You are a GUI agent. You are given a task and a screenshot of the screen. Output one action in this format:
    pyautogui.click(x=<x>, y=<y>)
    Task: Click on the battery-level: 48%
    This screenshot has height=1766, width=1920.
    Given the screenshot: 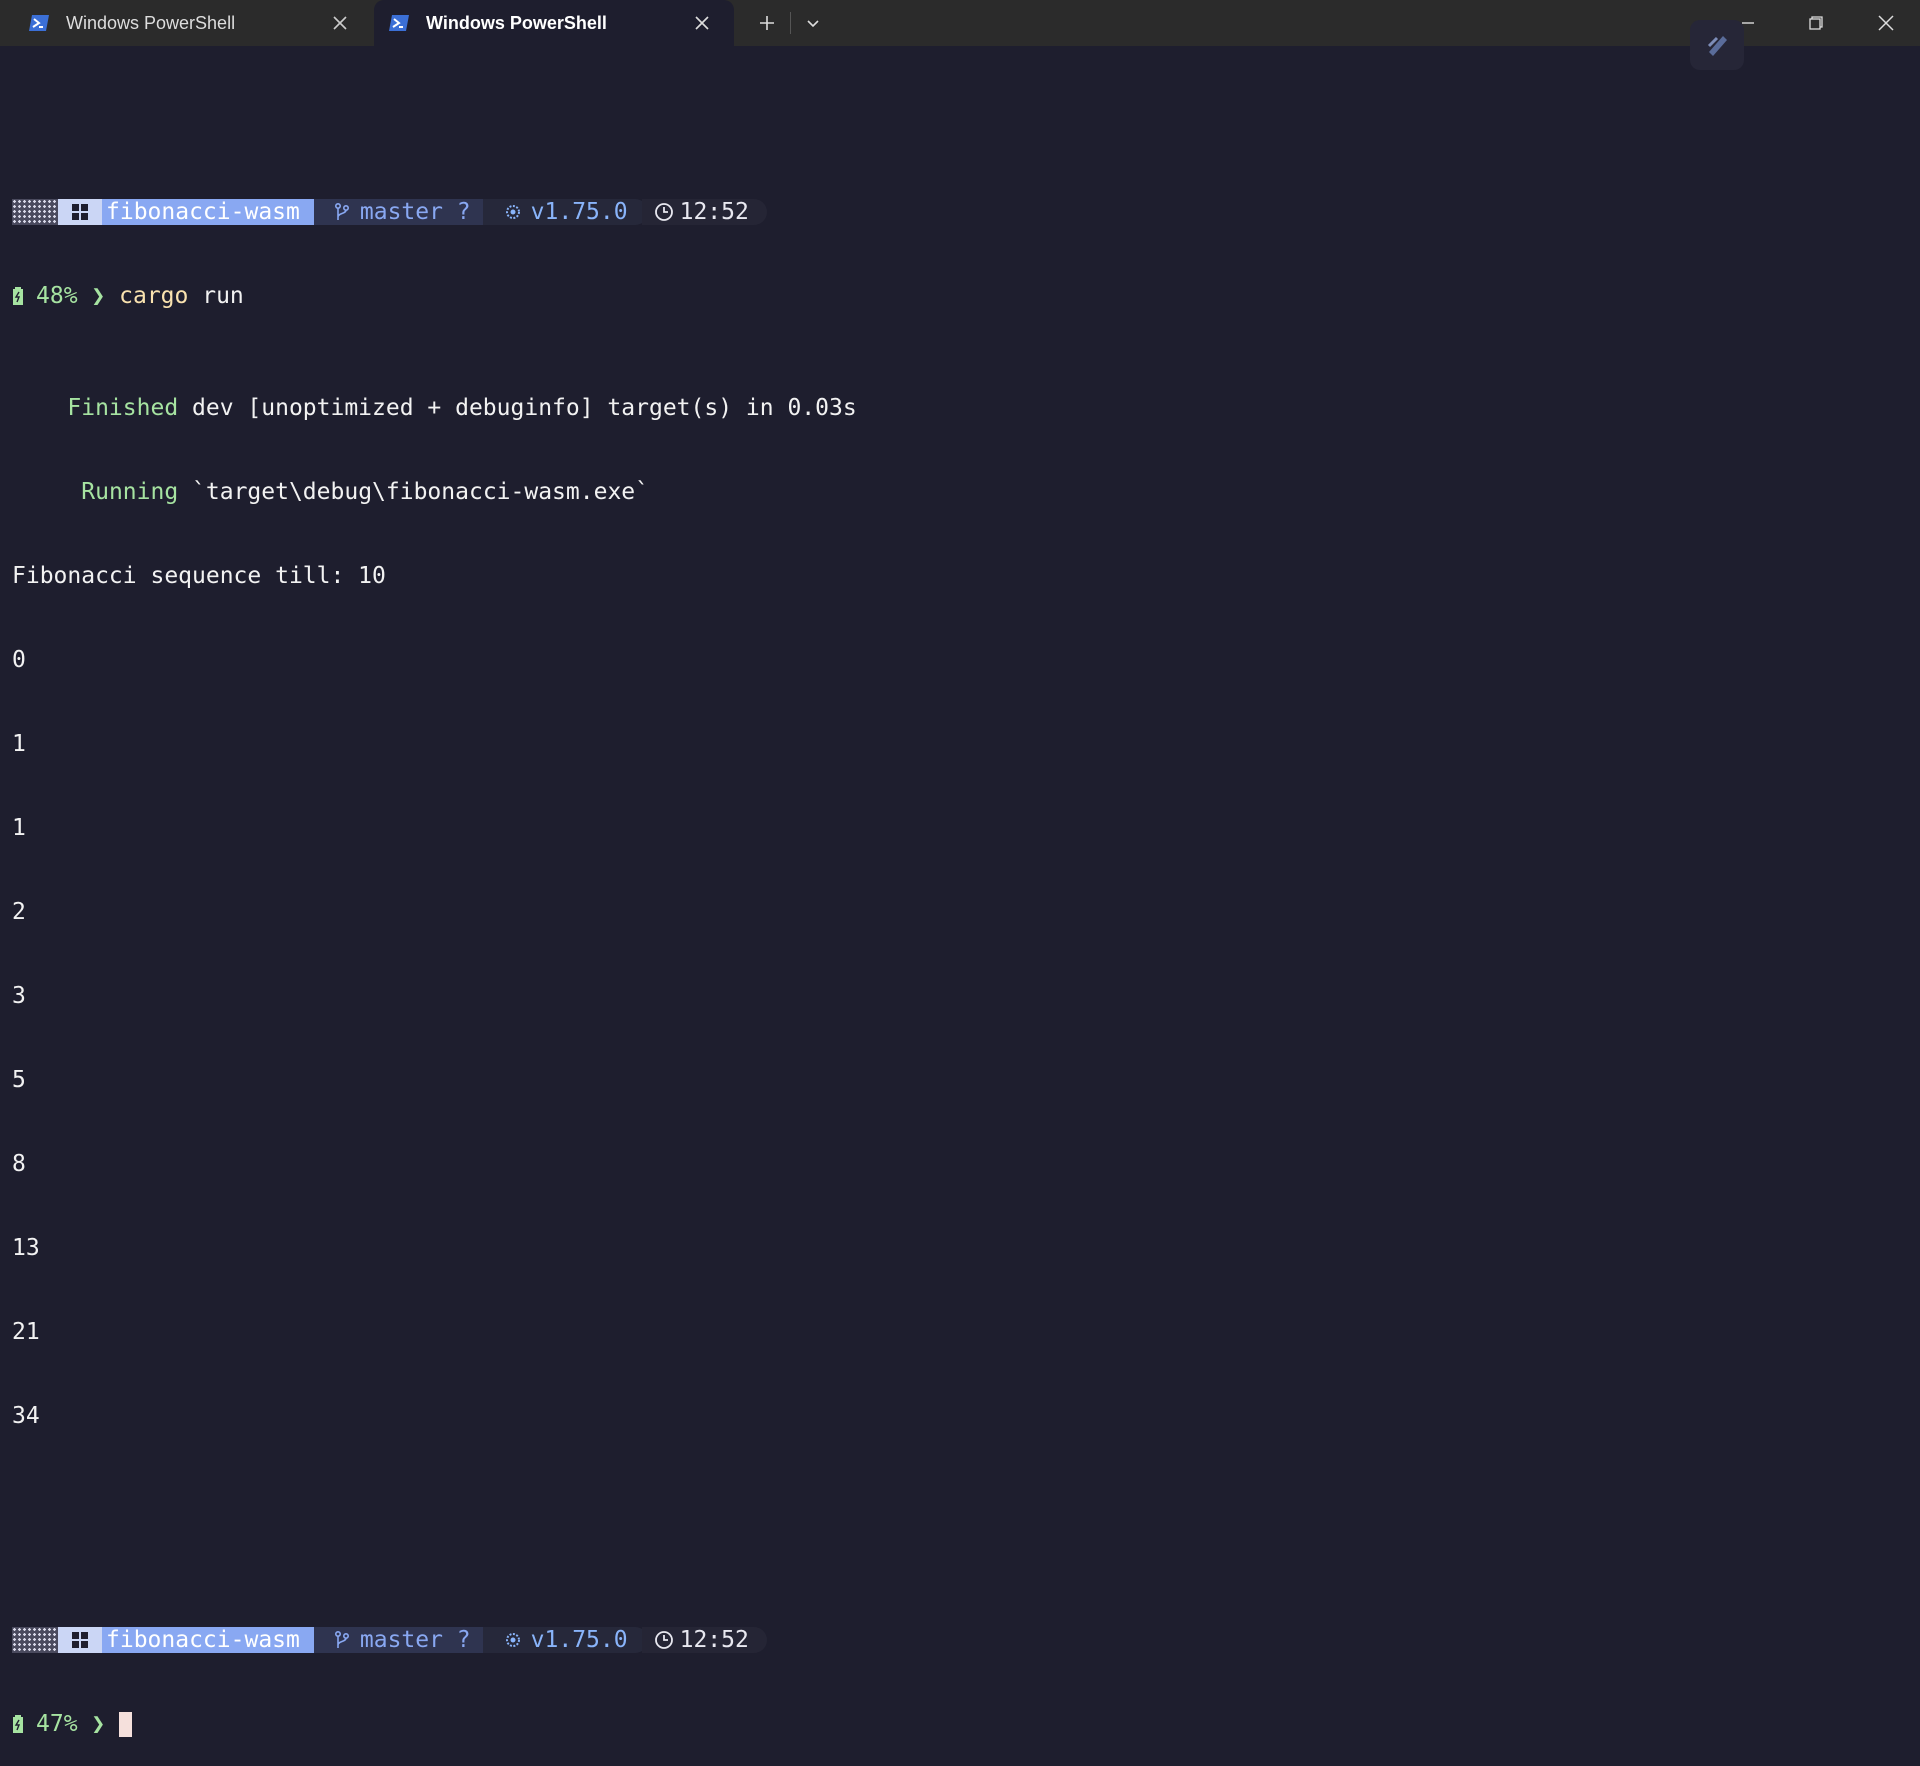 What is the action you would take?
    pyautogui.click(x=57, y=296)
    